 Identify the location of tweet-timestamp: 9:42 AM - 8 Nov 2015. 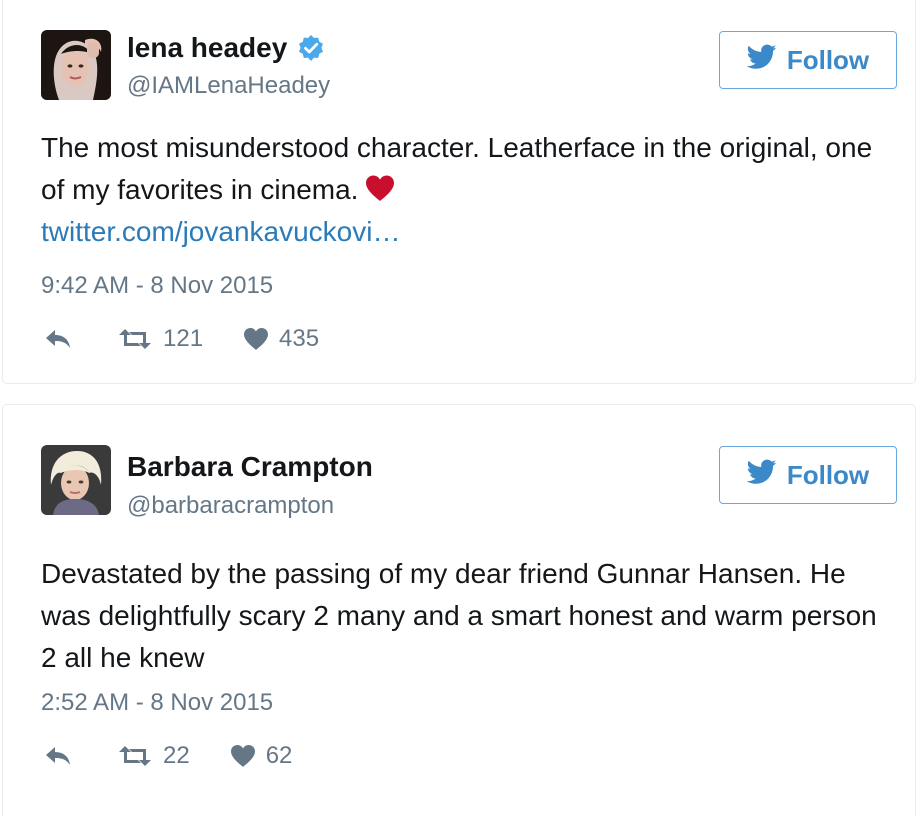
(157, 286).